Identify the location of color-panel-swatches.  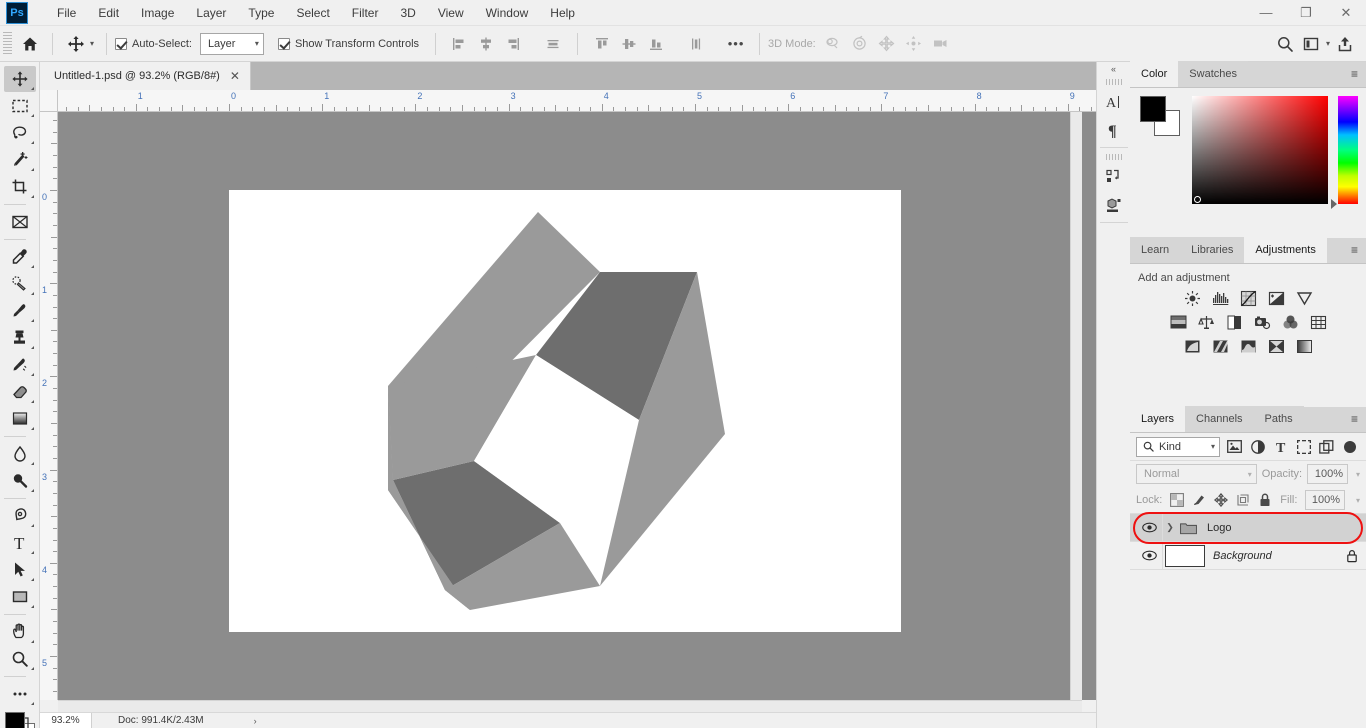
(1160, 116).